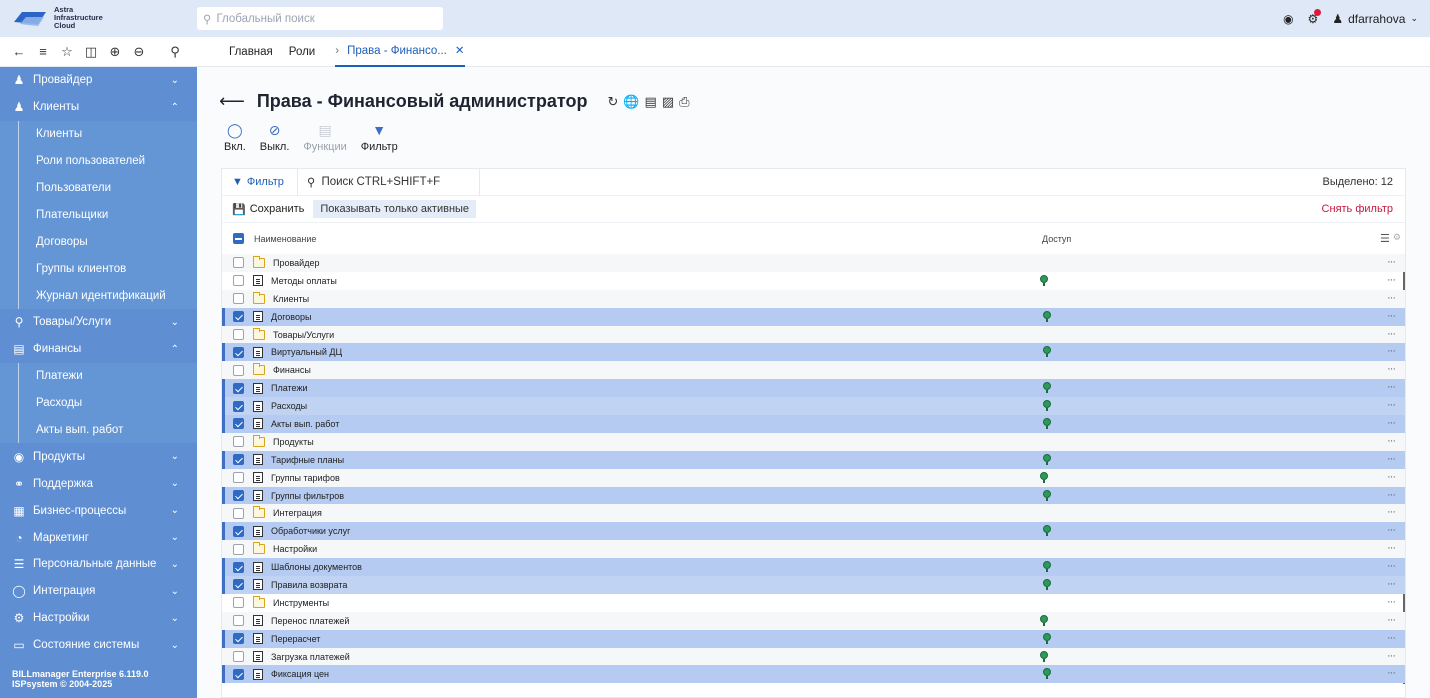 Image resolution: width=1430 pixels, height=698 pixels. What do you see at coordinates (813, 549) in the screenshot?
I see `table-row: Настройки ···` at bounding box center [813, 549].